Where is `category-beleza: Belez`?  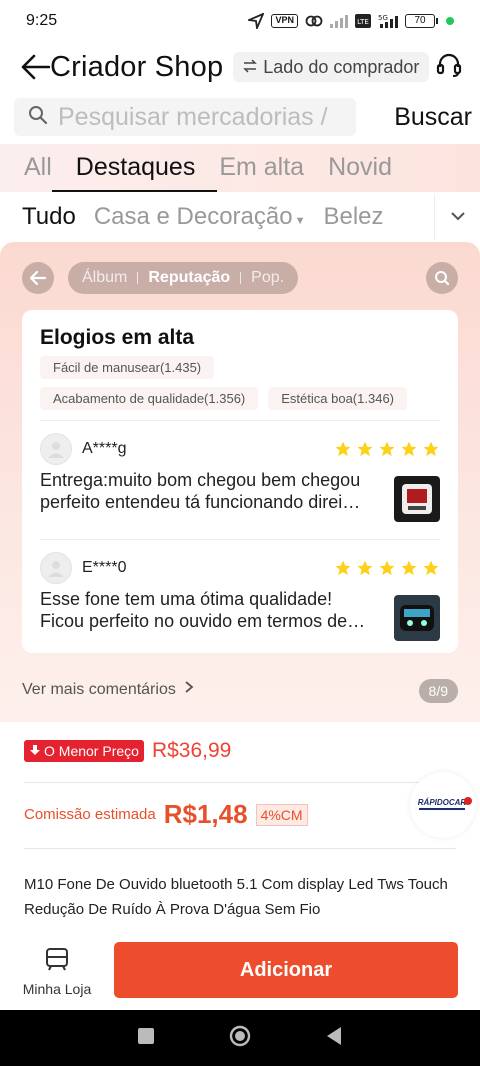
category-beleza: Belez is located at coordinates (353, 217).